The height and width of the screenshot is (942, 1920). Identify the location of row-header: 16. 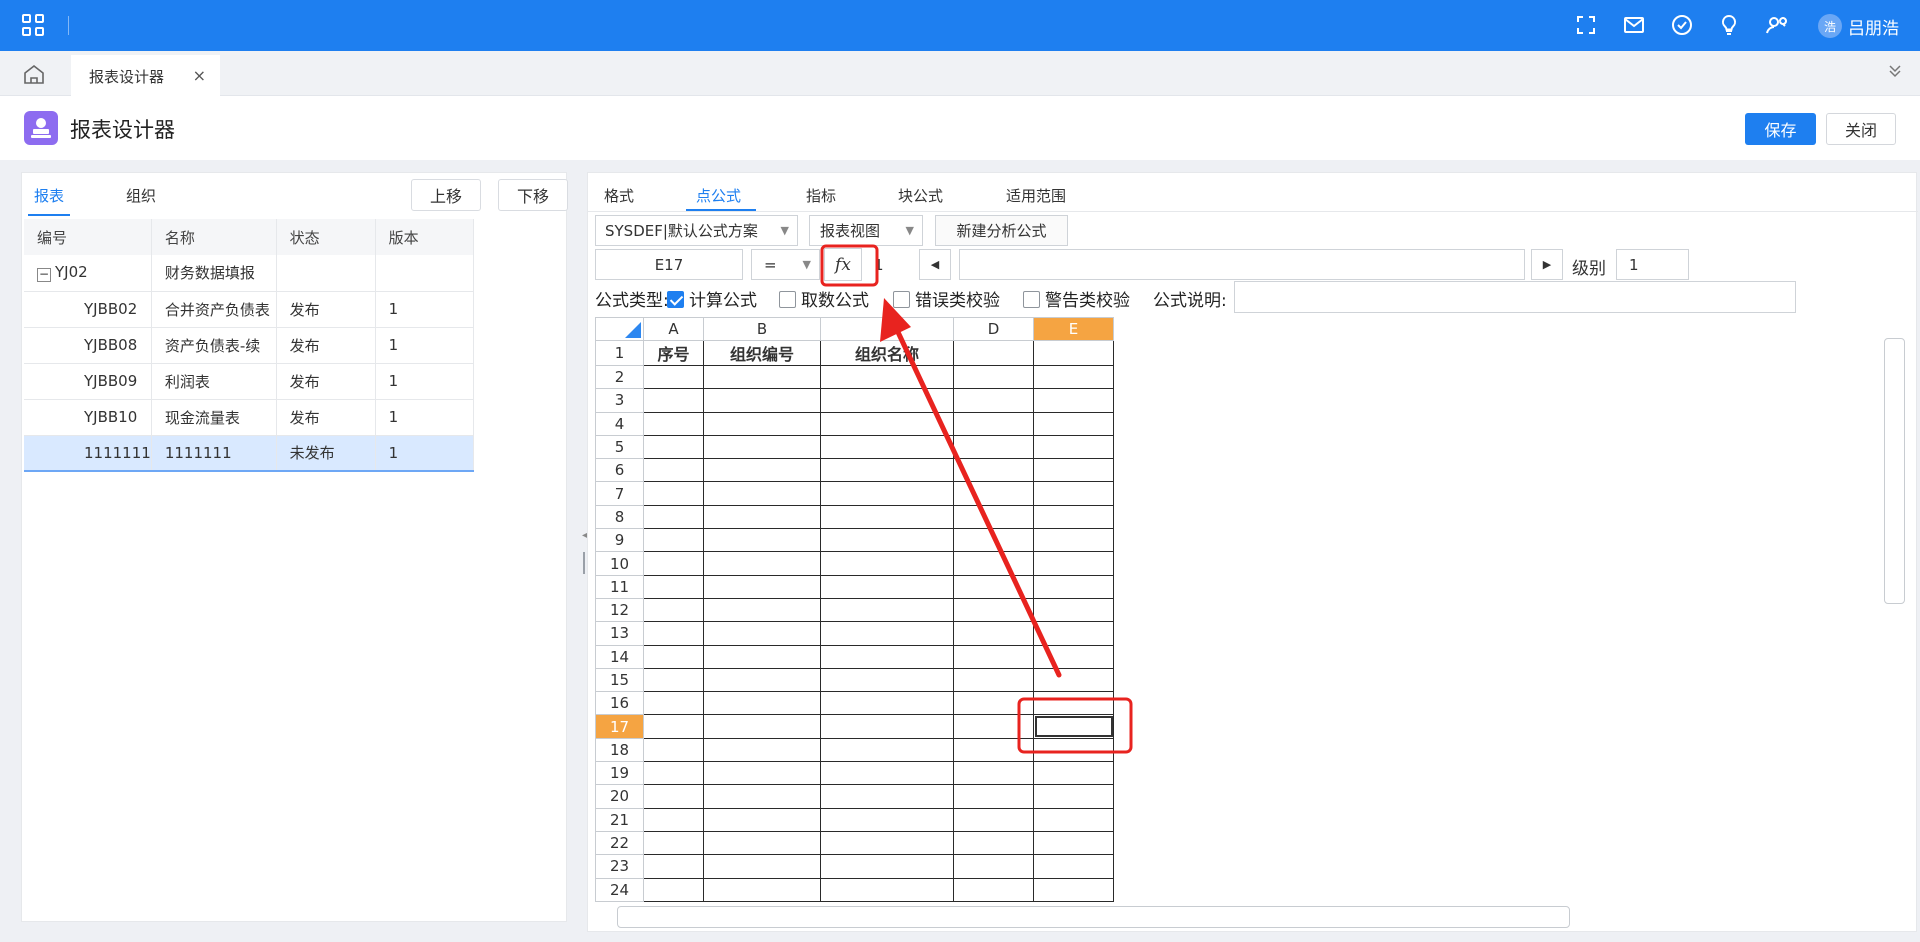
(619, 703).